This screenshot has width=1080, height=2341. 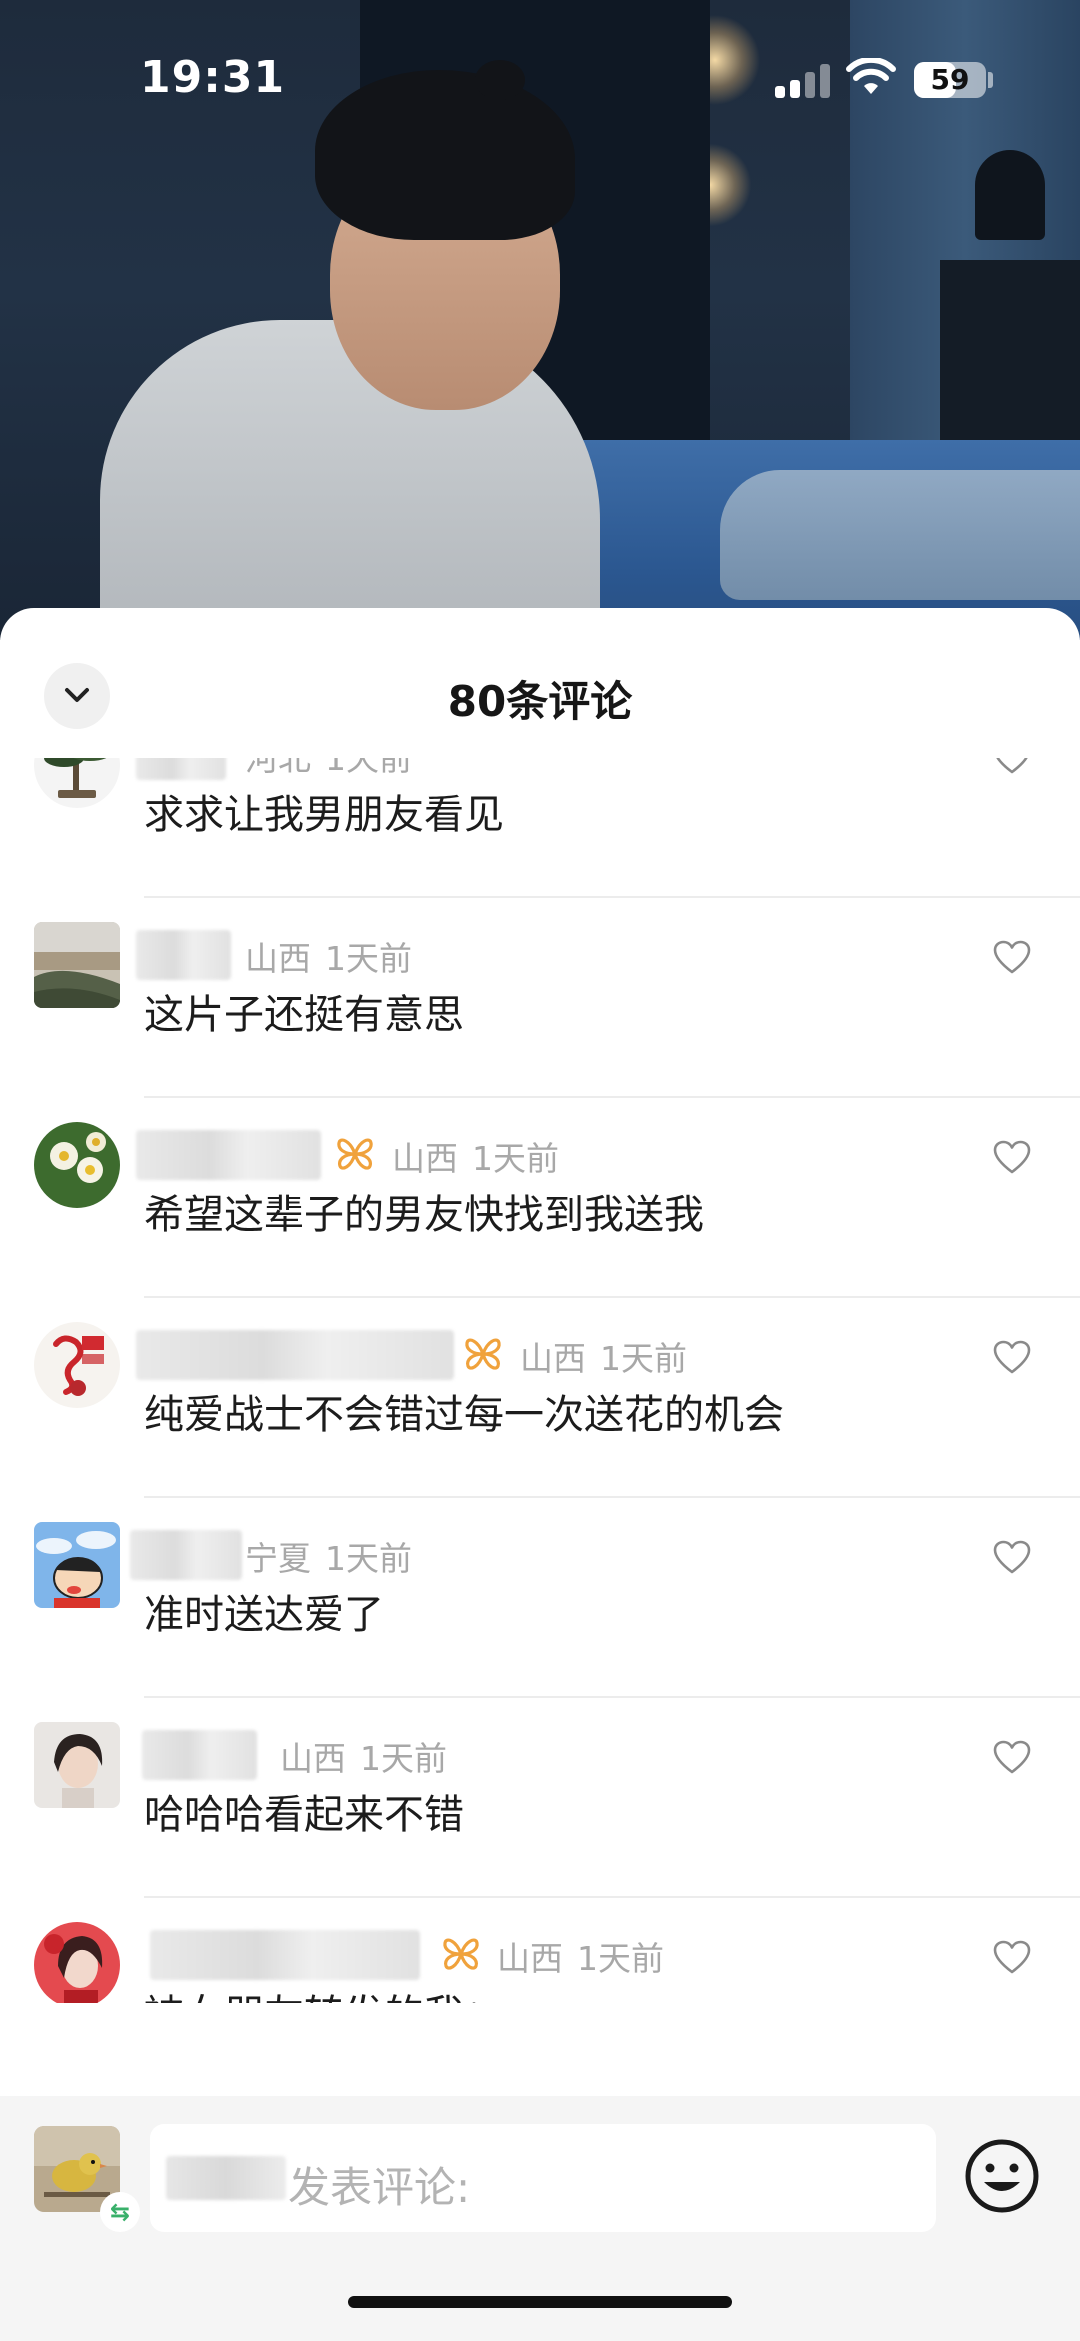 I want to click on comment-meta: 宁夏 1天前, so click(x=328, y=1556).